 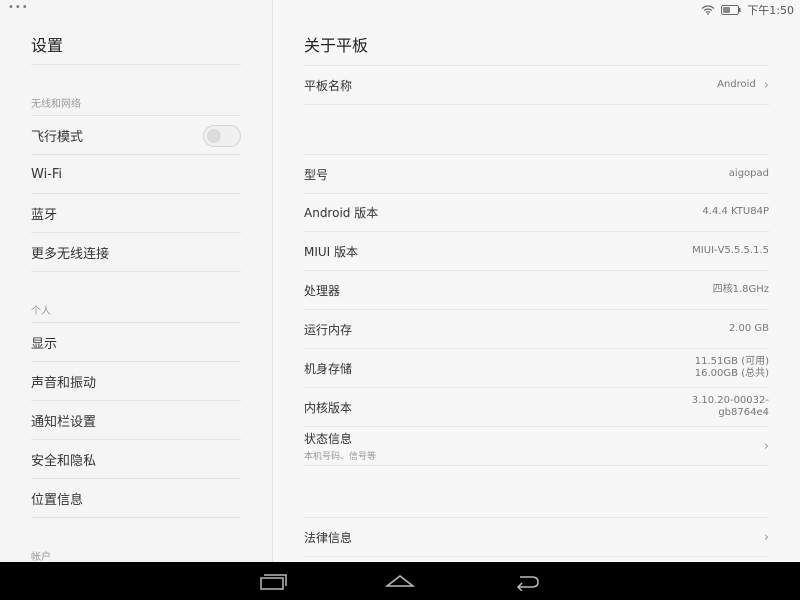 What do you see at coordinates (331, 251) in the screenshot?
I see `row-label: MIUI 版本` at bounding box center [331, 251].